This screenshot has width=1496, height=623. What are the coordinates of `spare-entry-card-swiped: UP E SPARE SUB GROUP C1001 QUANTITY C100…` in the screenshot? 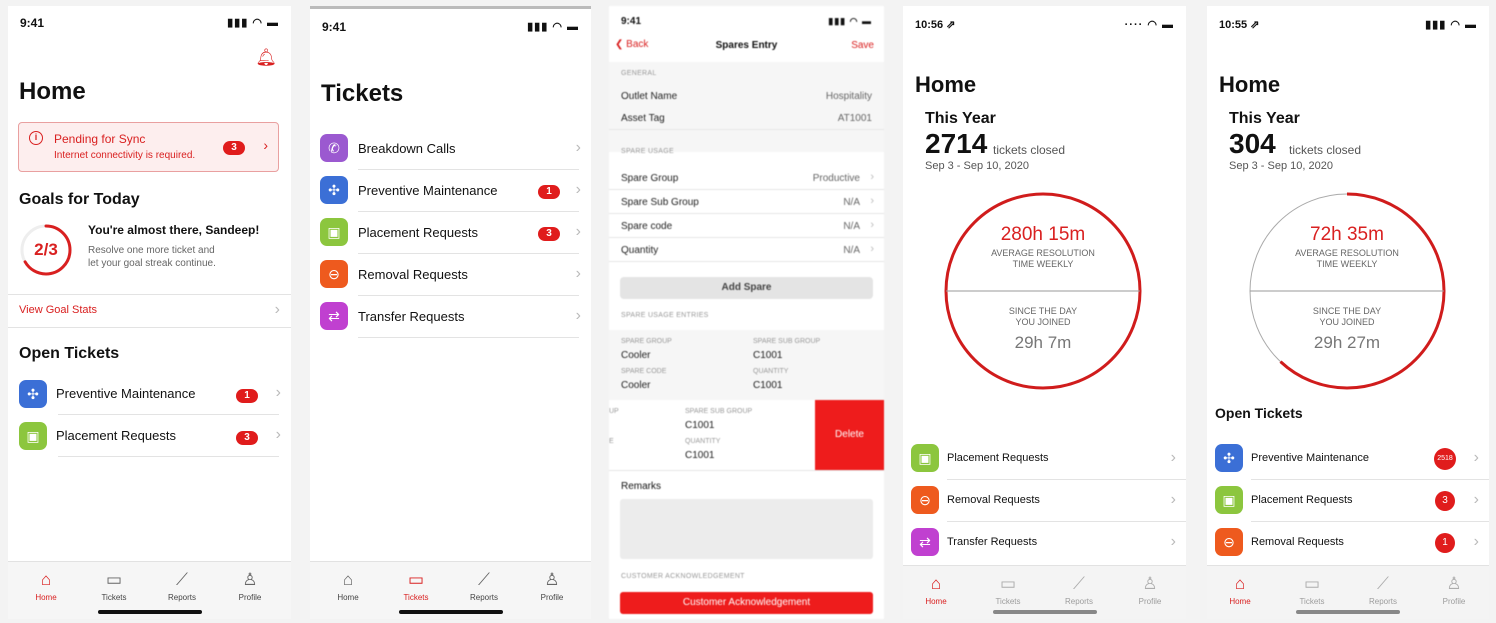 It's located at (746, 435).